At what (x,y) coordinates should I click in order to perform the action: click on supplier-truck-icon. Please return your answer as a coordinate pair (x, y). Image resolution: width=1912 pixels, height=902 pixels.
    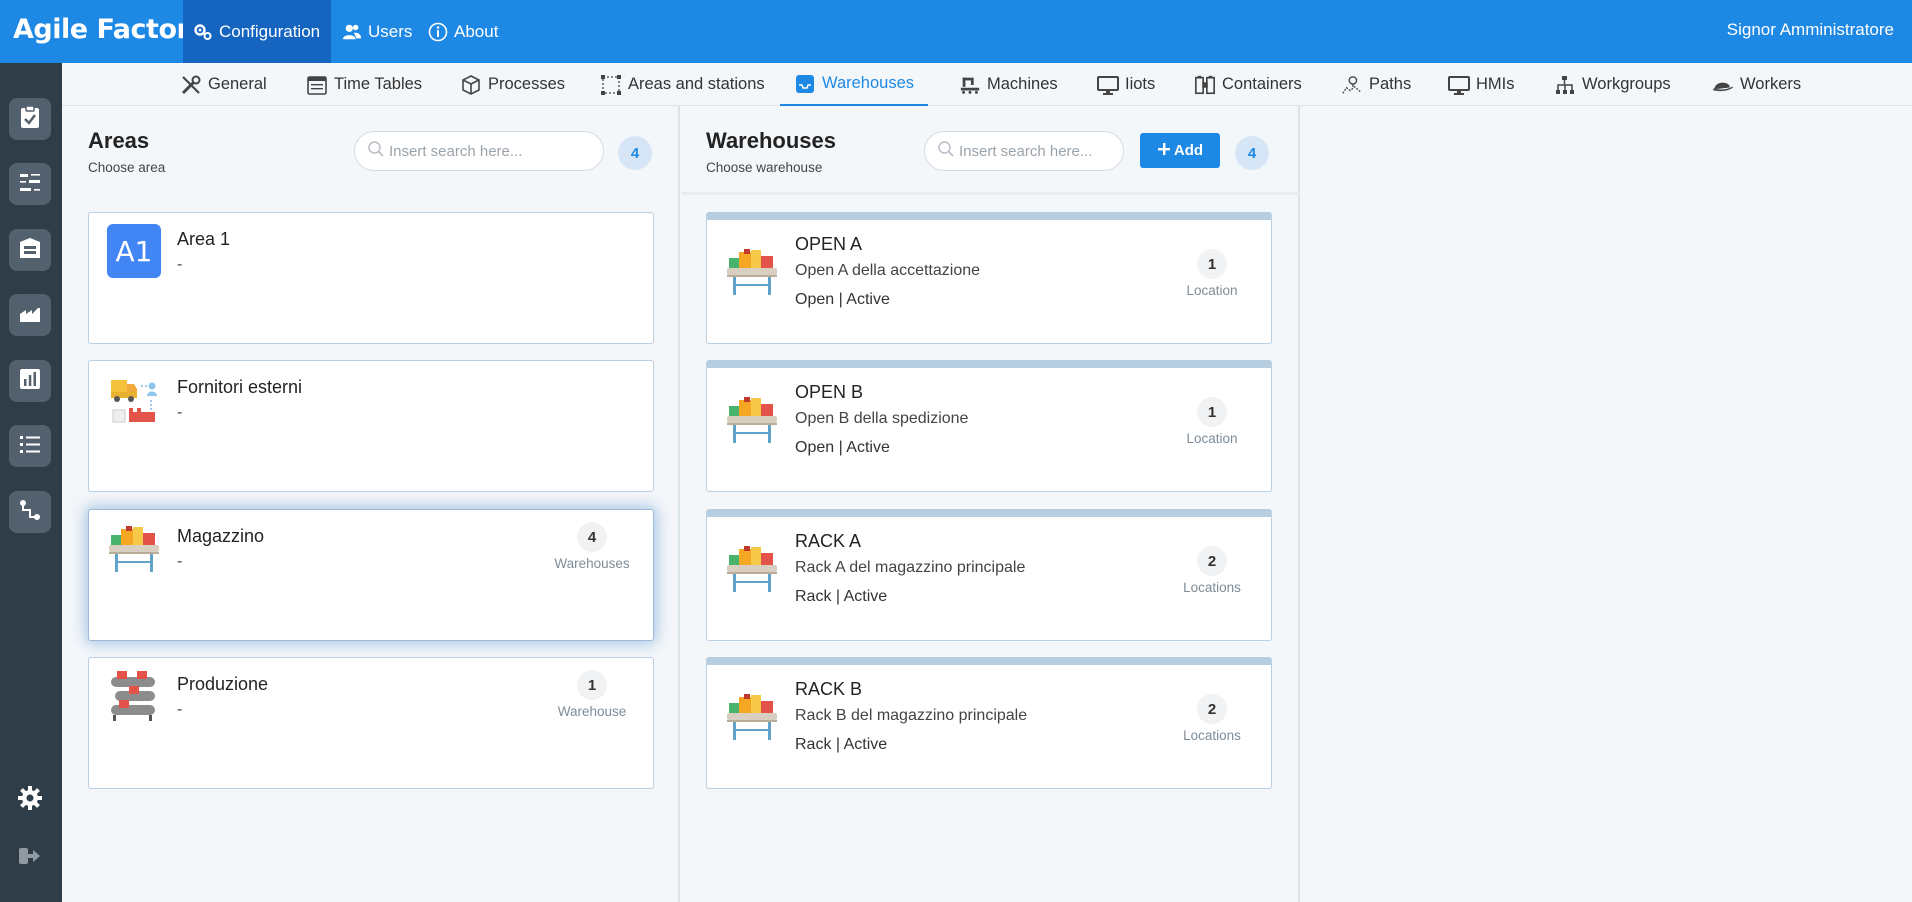
    Looking at the image, I should click on (134, 399).